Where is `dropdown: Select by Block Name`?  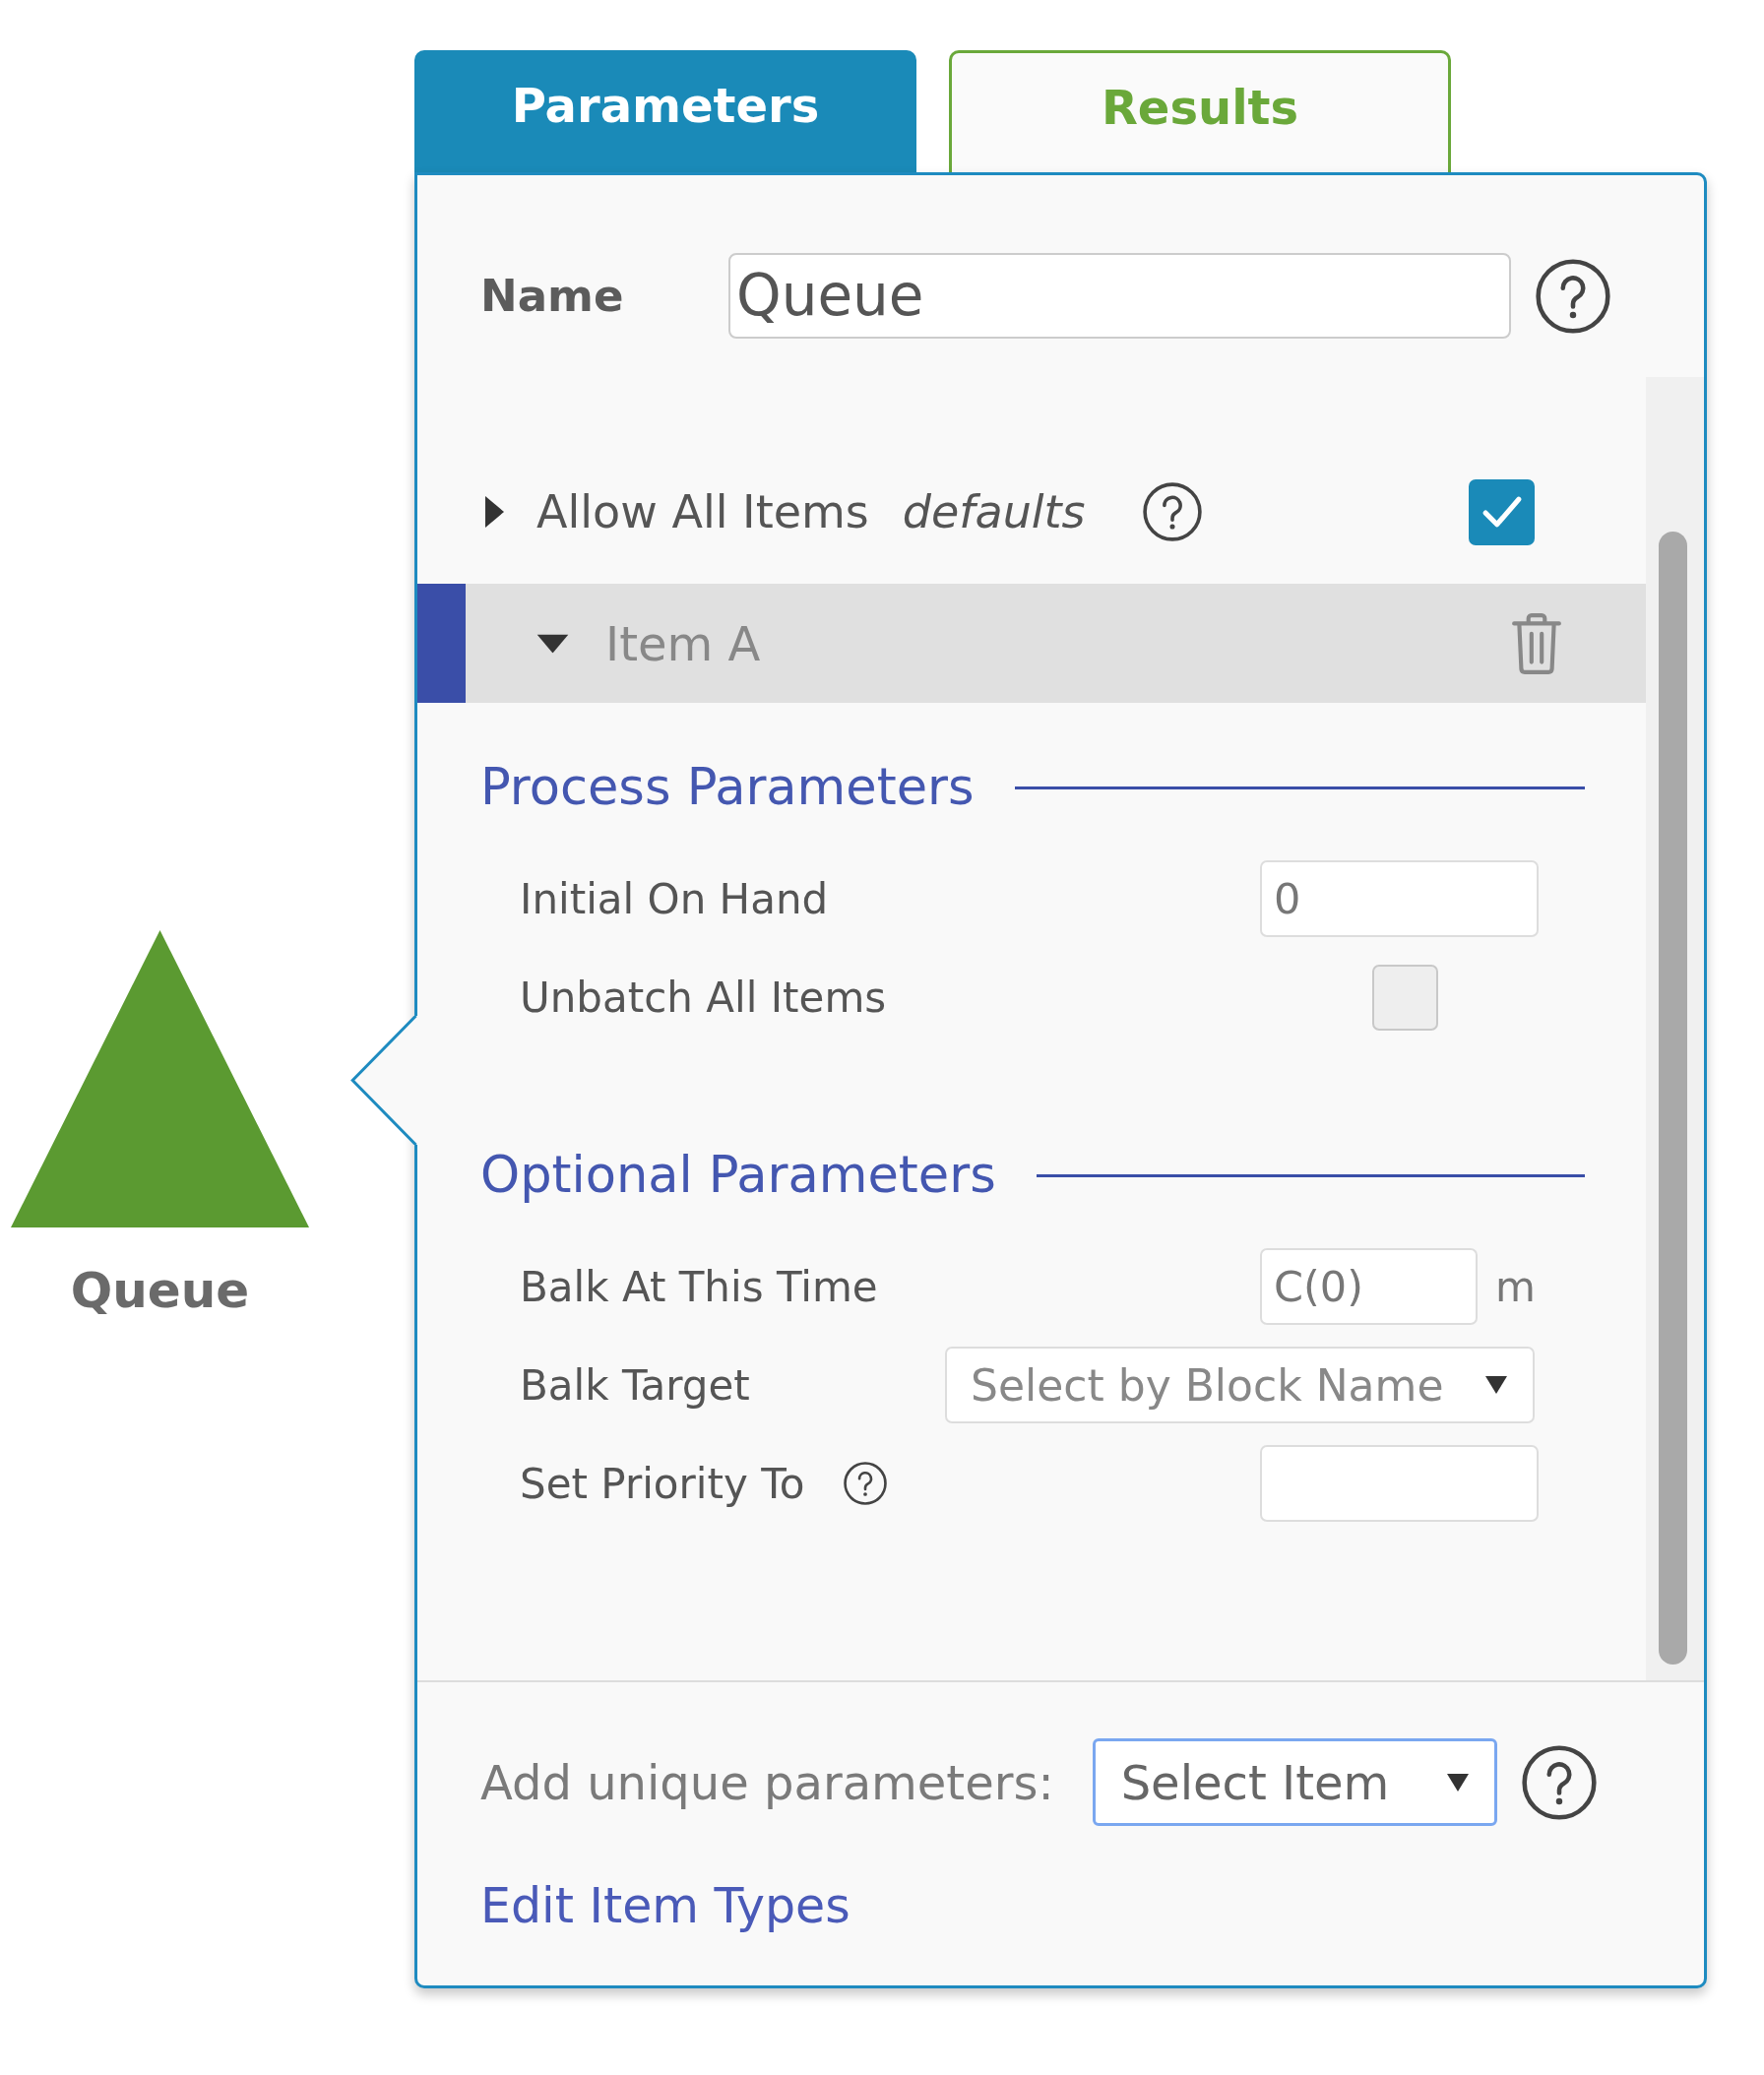 dropdown: Select by Block Name is located at coordinates (1240, 1385).